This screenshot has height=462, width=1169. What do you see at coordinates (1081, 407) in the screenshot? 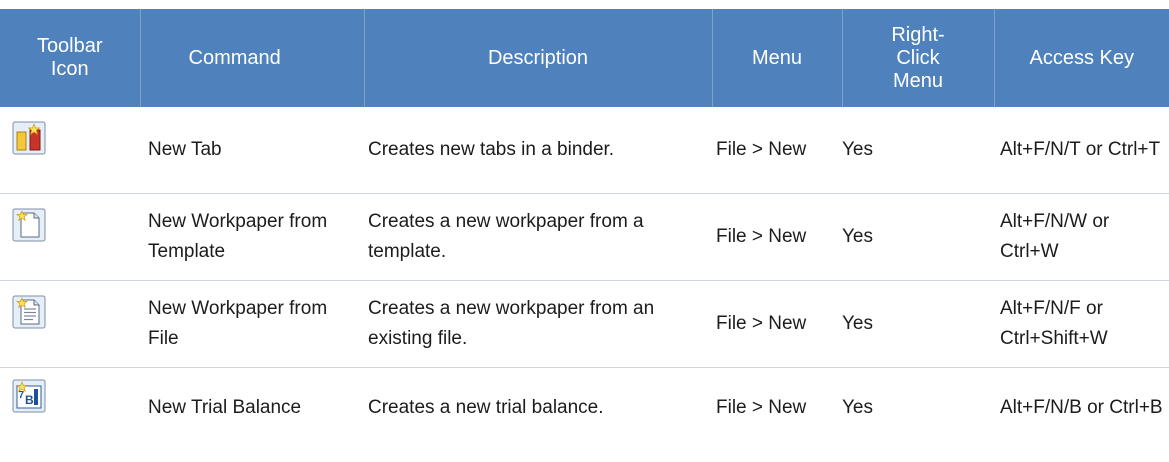
I see `access-key-cell: Alt+F/N/B or Ctrl+B` at bounding box center [1081, 407].